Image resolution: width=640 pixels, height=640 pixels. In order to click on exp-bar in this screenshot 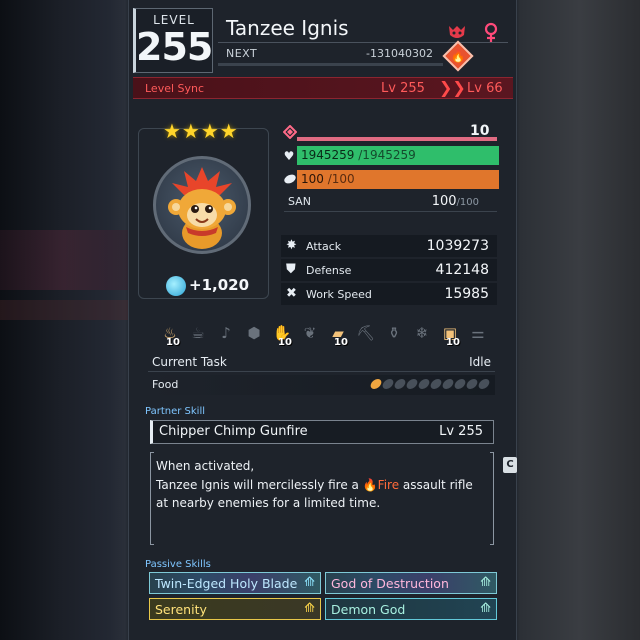, I will do `click(330, 64)`.